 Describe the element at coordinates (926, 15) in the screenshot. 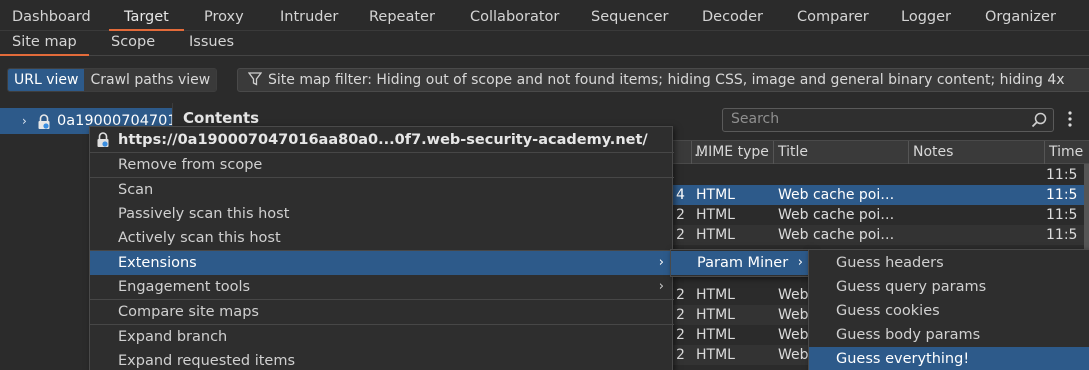

I see `tab-logger: Logger` at that location.